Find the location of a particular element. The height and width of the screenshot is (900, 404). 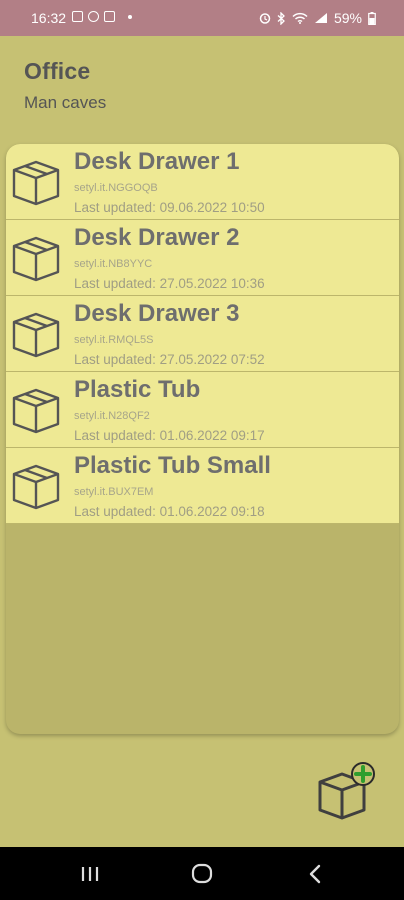

alarm-icon is located at coordinates (265, 18).